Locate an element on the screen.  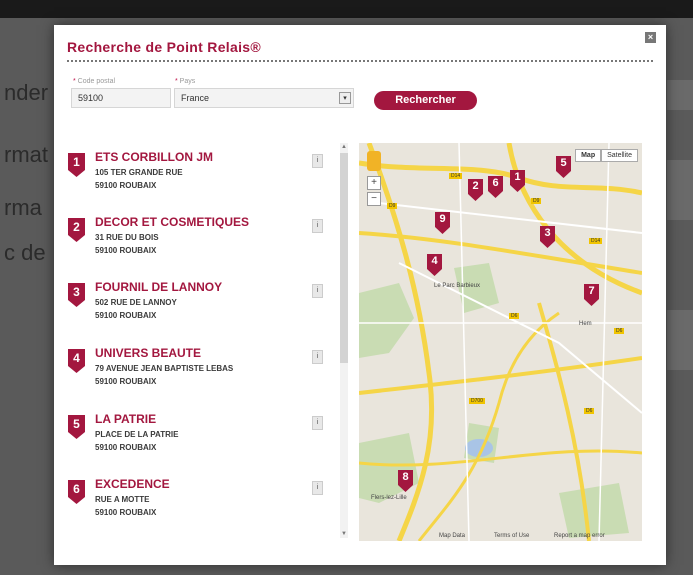
map-type-control: Map Satellite is located at coordinates (606, 155).